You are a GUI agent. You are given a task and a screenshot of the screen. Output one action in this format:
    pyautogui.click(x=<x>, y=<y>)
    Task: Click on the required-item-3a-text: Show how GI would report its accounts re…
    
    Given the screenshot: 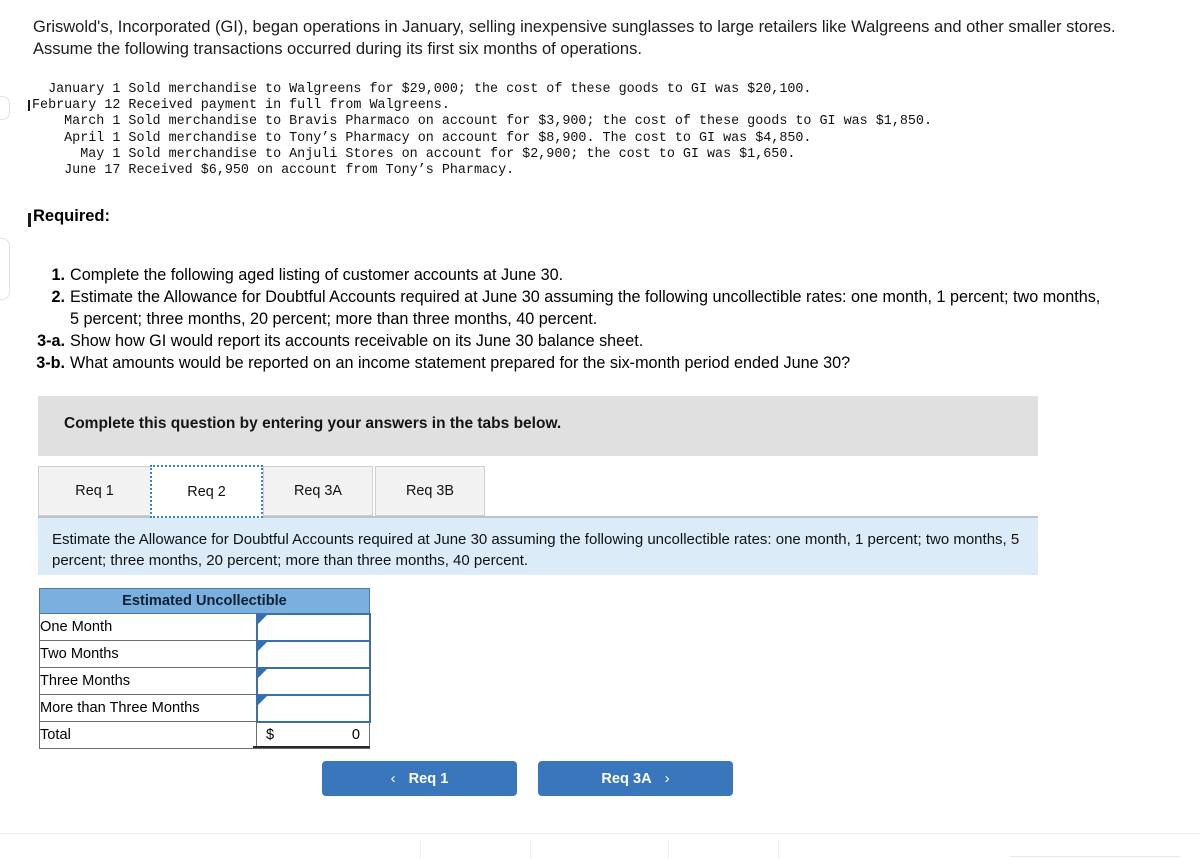 What is the action you would take?
    pyautogui.click(x=357, y=341)
    